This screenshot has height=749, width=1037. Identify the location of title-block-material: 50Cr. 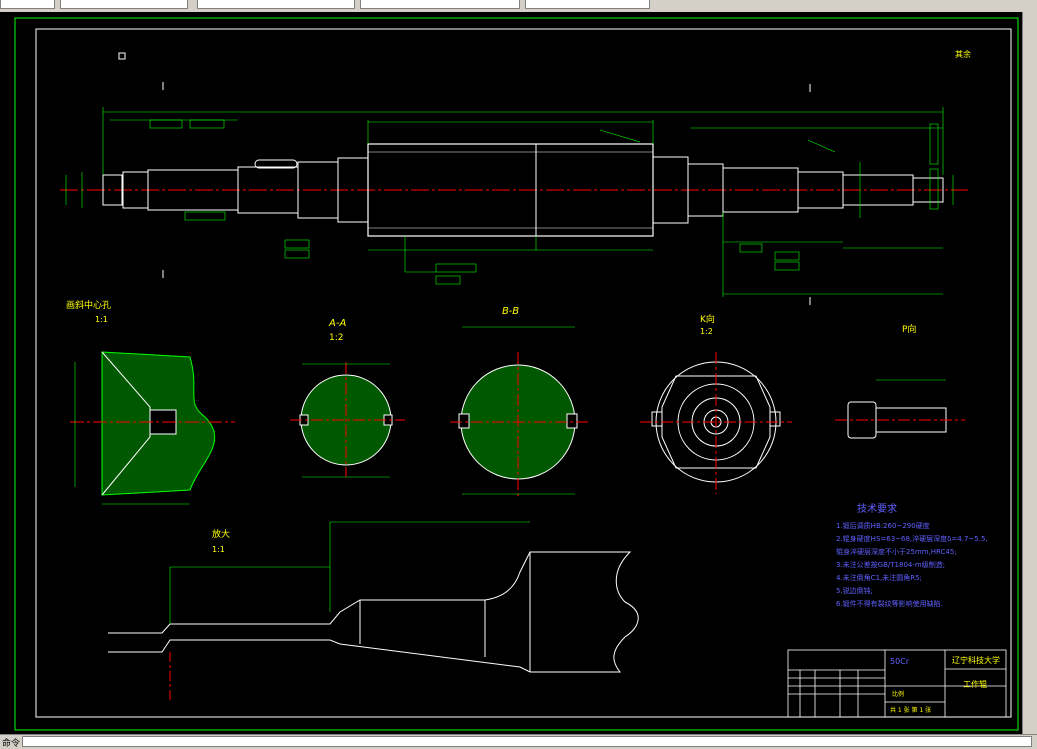
(900, 661).